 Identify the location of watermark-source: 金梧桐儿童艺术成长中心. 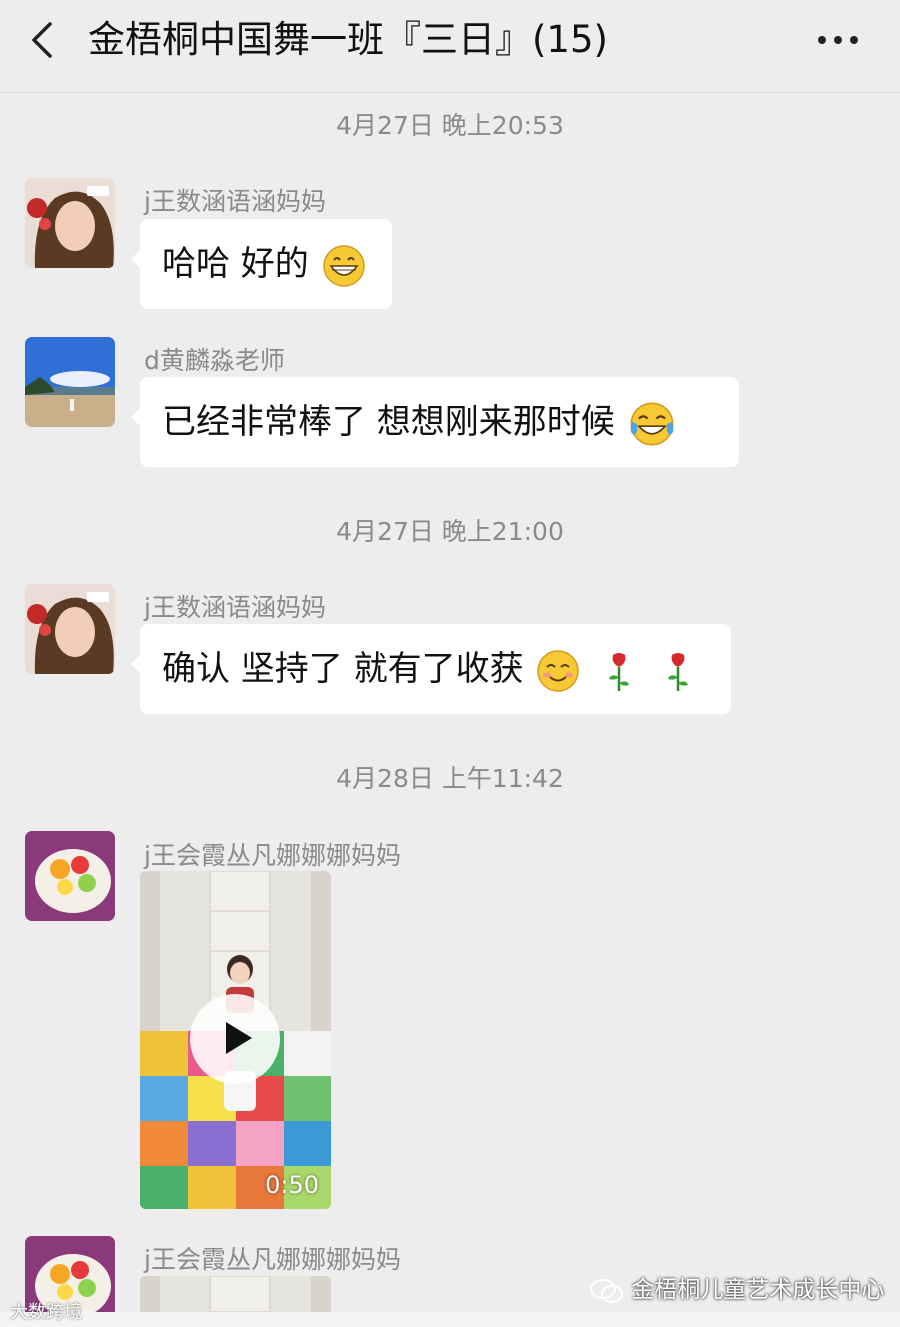
(737, 1287).